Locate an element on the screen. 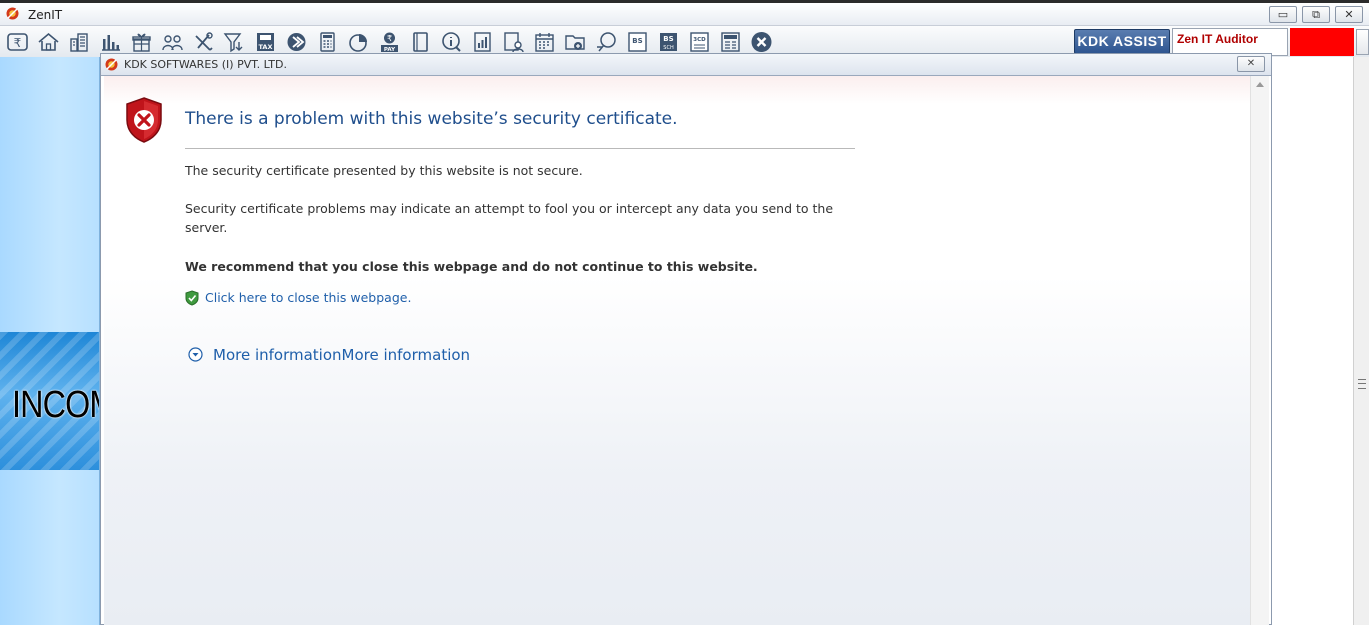 This screenshot has width=1369, height=625. tax-label: TAX is located at coordinates (266, 47).